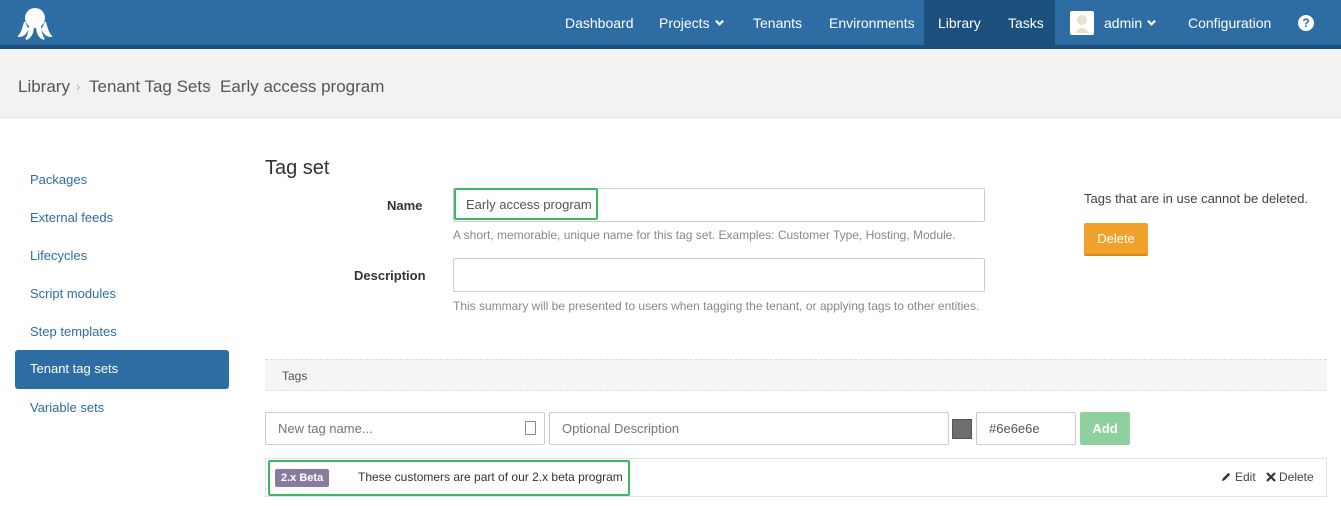 The height and width of the screenshot is (506, 1341). I want to click on sidebar-item-step-templates: Step templates, so click(122, 332).